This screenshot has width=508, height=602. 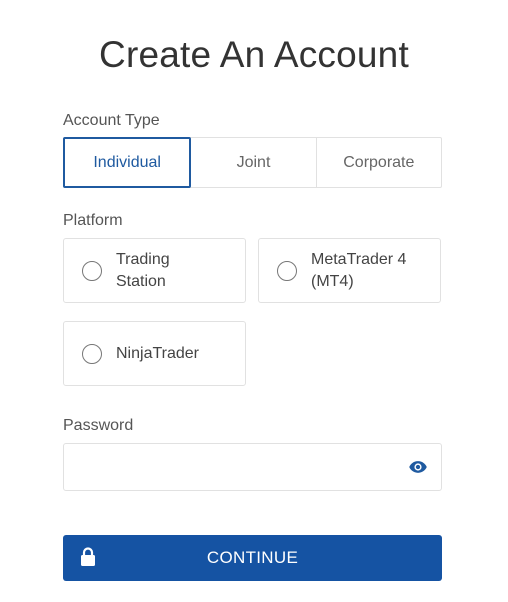 I want to click on platform-option-label: MetaTrader 4 (MT4), so click(x=359, y=270).